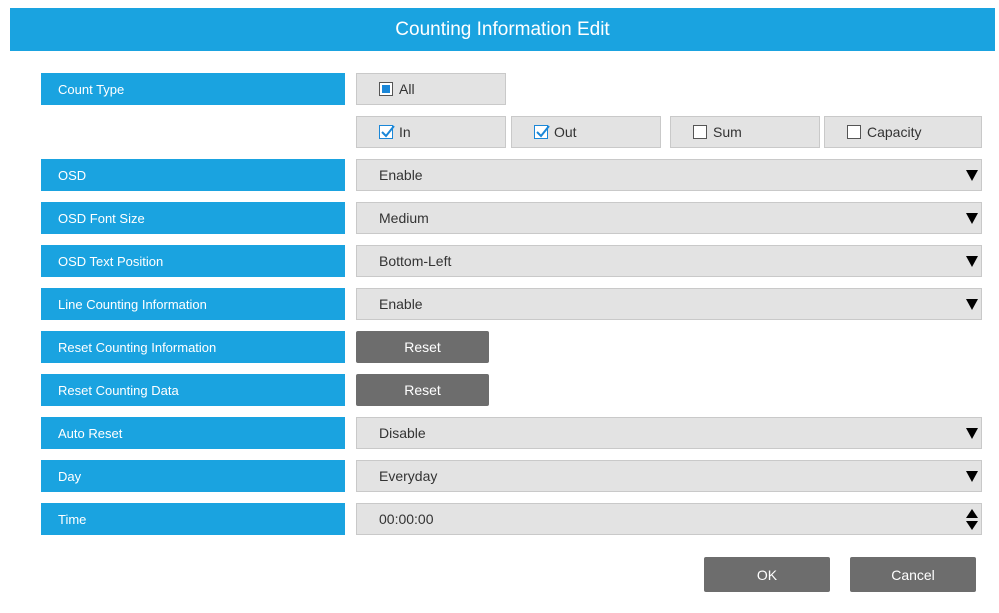 Image resolution: width=999 pixels, height=613 pixels. I want to click on auto-reset-row: Auto Reset Disable, so click(511, 433).